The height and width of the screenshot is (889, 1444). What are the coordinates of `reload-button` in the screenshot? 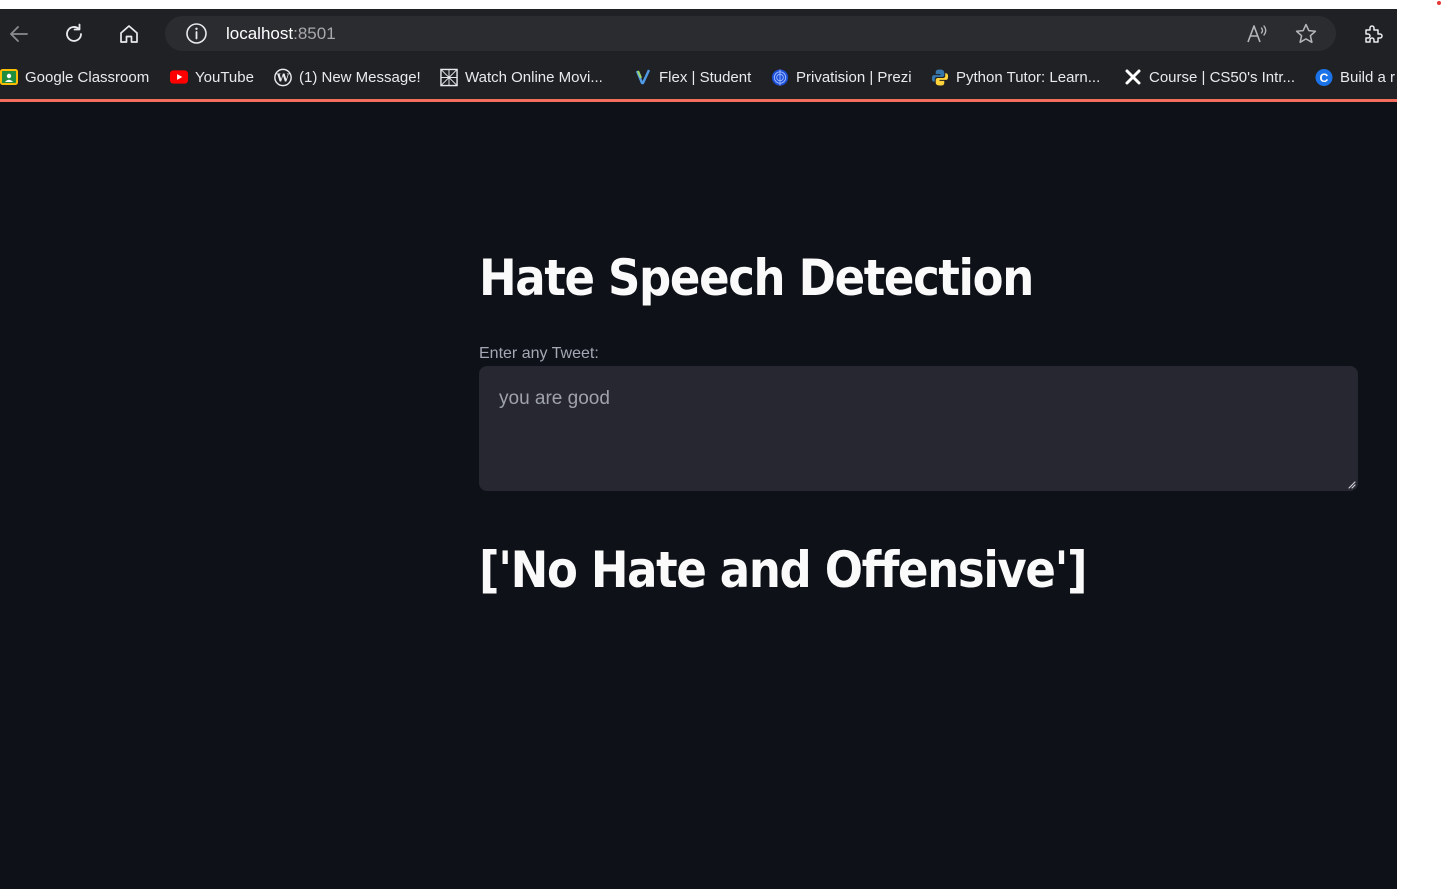 It's located at (74, 34).